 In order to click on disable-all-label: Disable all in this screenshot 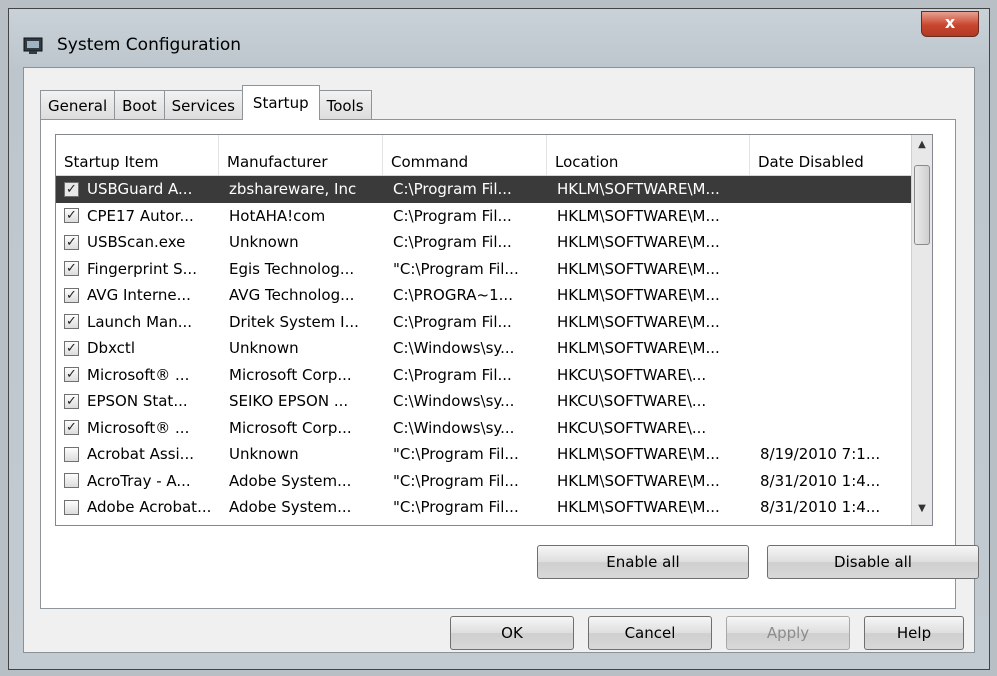, I will do `click(873, 562)`.